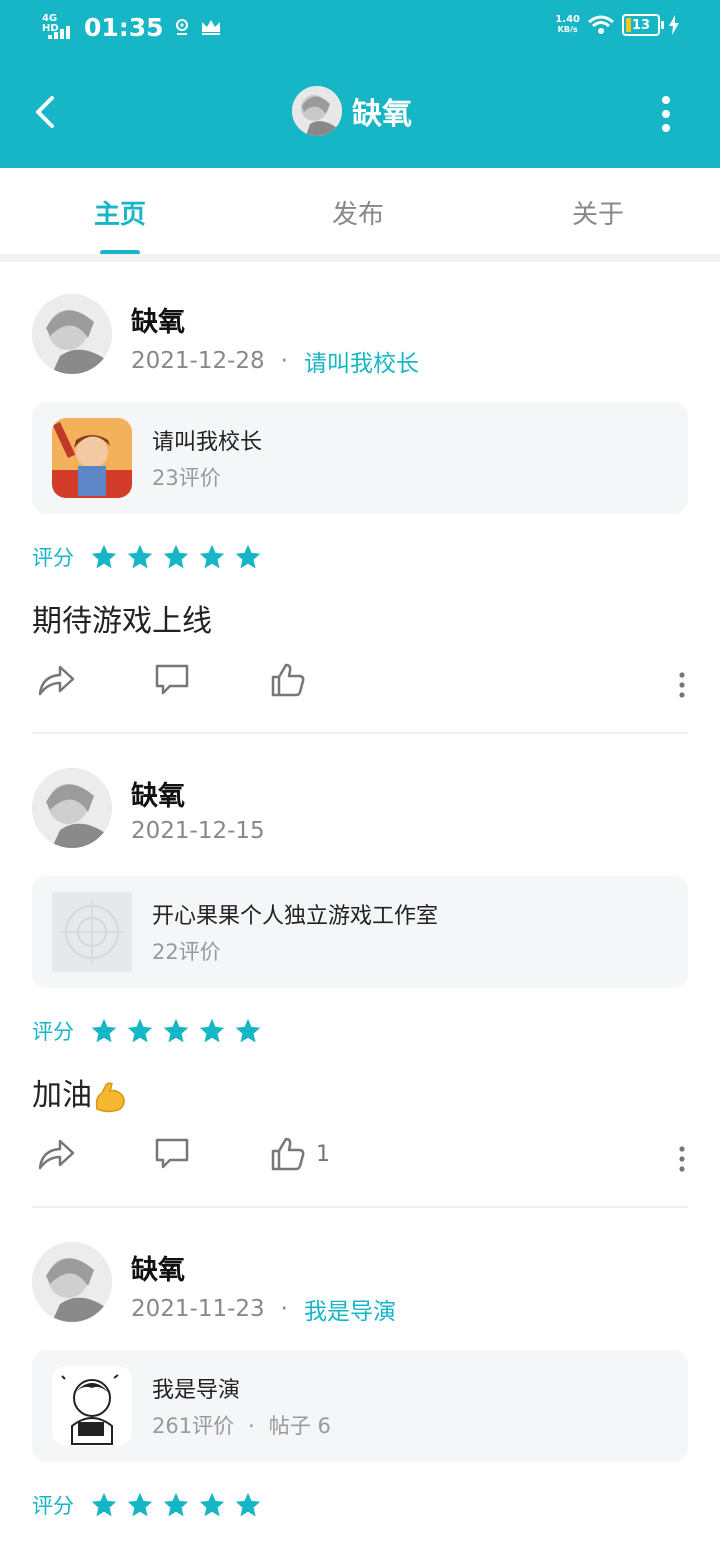 The image size is (720, 1560). What do you see at coordinates (382, 114) in the screenshot?
I see `page-title: 缺氧` at bounding box center [382, 114].